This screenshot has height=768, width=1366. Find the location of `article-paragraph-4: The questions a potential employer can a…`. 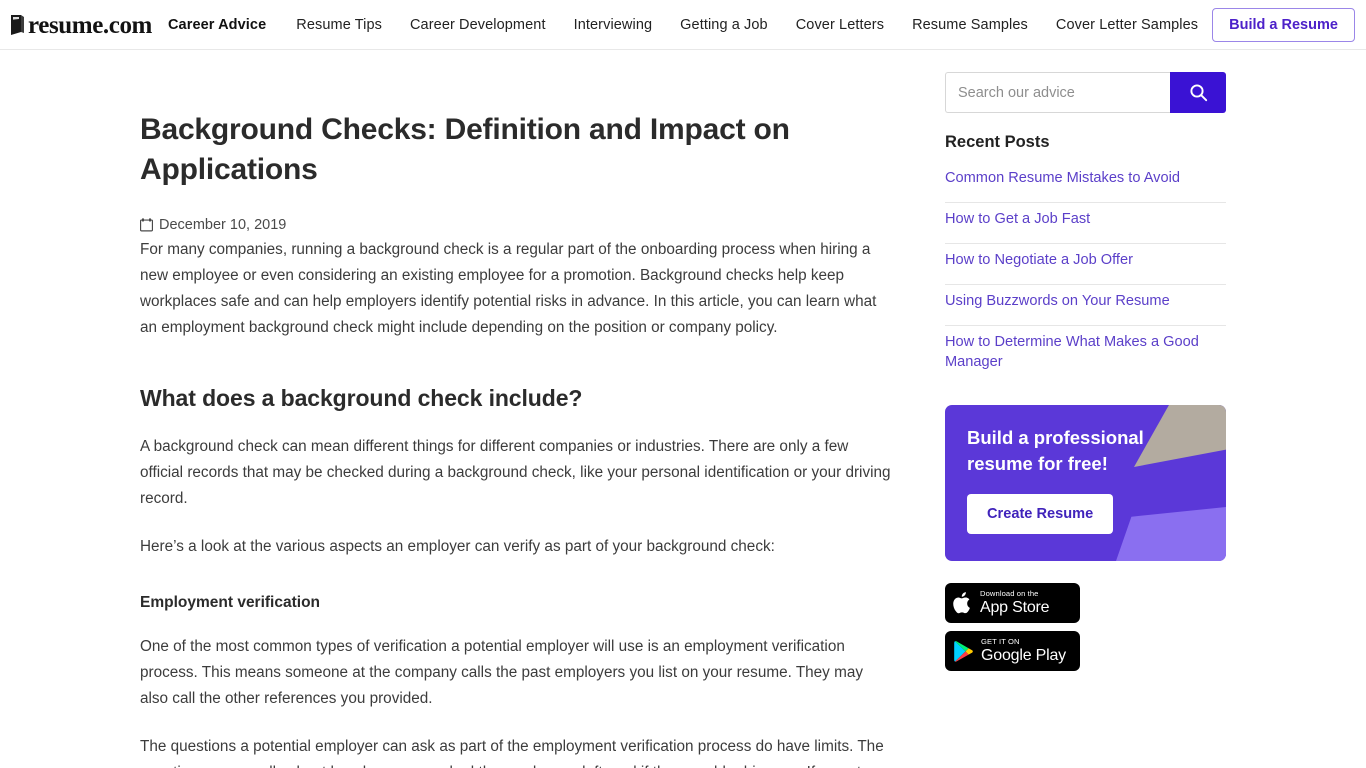

article-paragraph-4: The questions a potential employer can a… is located at coordinates (512, 753).